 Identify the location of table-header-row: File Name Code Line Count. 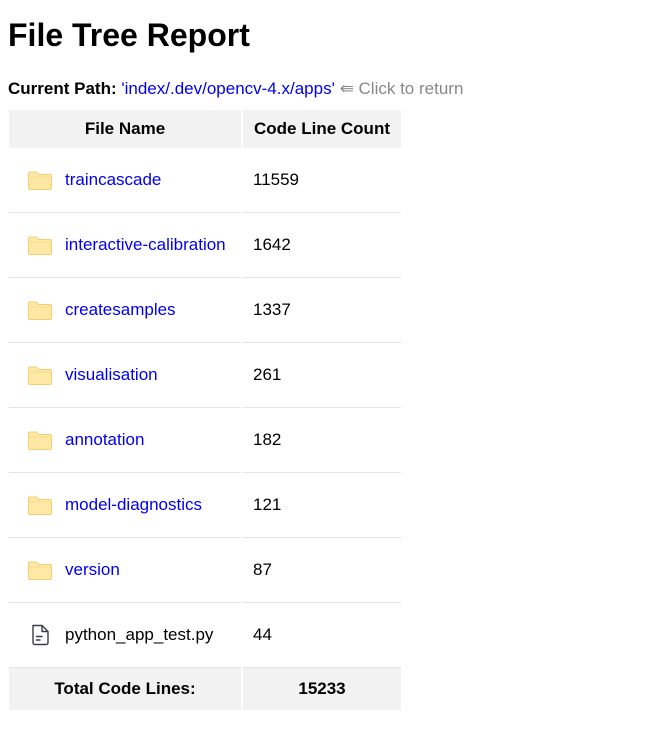
(205, 129).